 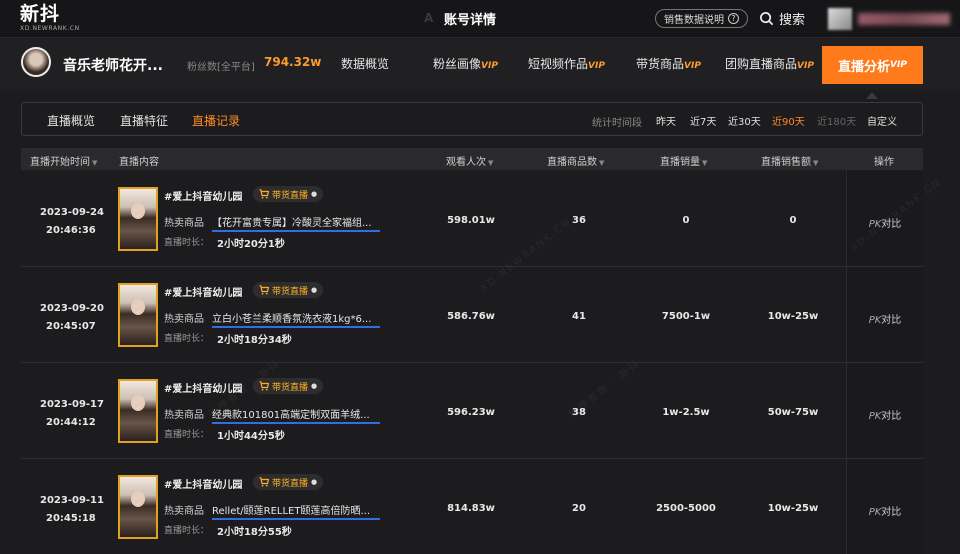 I want to click on user-avatar, so click(x=840, y=19).